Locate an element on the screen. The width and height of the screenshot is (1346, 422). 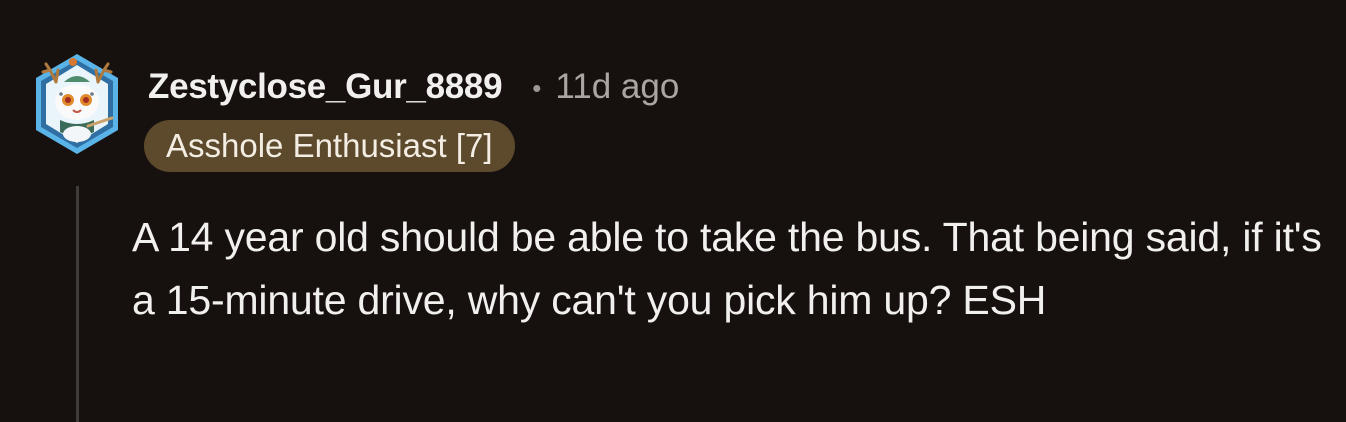
comment-header: Zestyclose_Gur_8889 • 11d ago is located at coordinates (413, 87).